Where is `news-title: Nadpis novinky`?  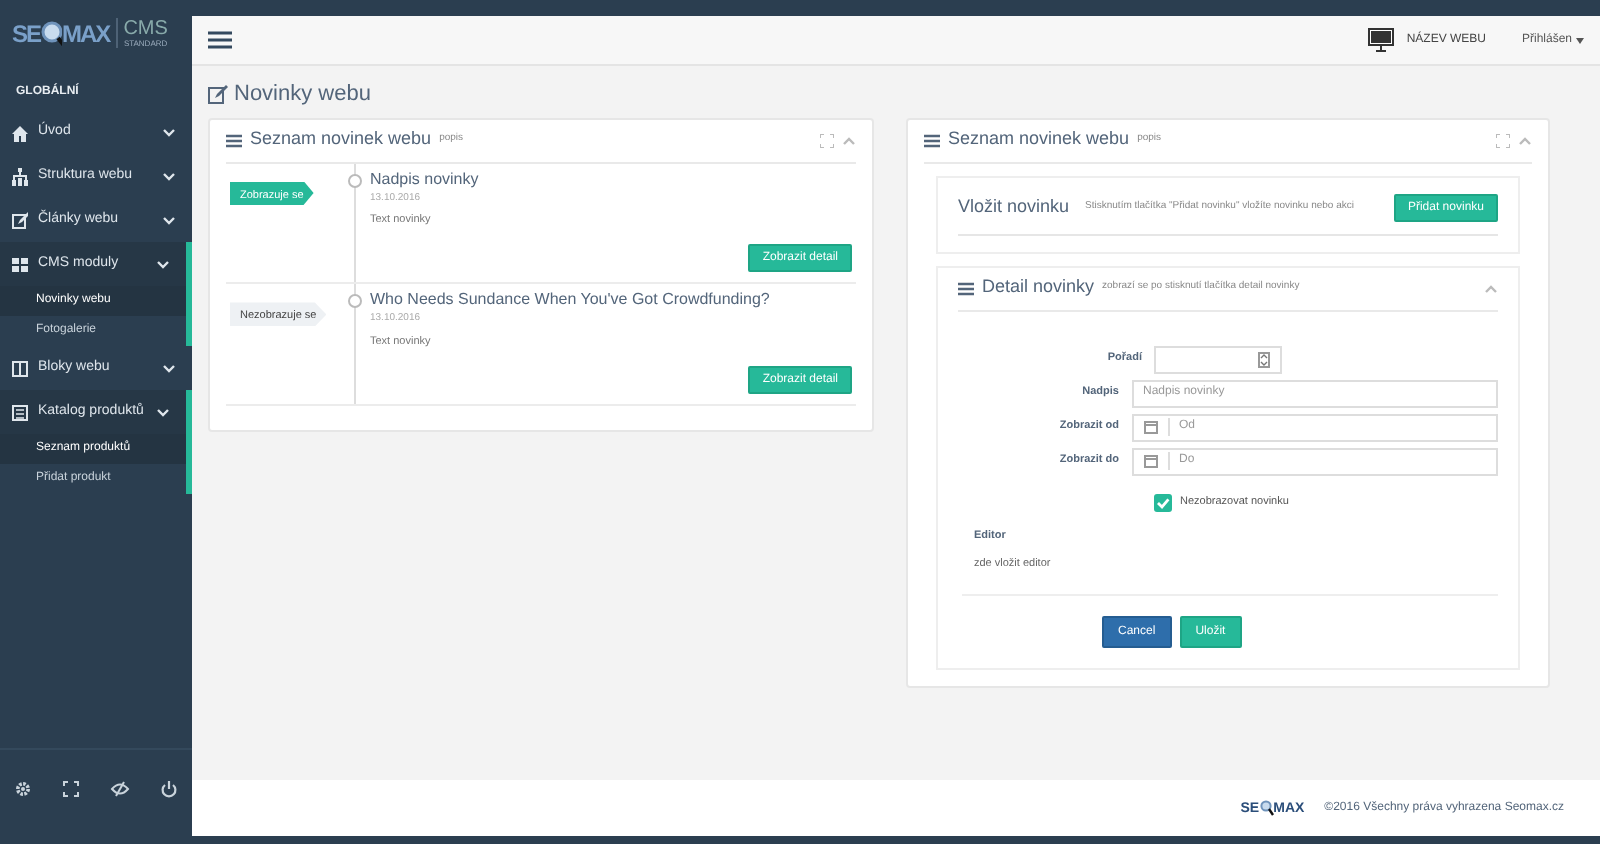
news-title: Nadpis novinky is located at coordinates (425, 179).